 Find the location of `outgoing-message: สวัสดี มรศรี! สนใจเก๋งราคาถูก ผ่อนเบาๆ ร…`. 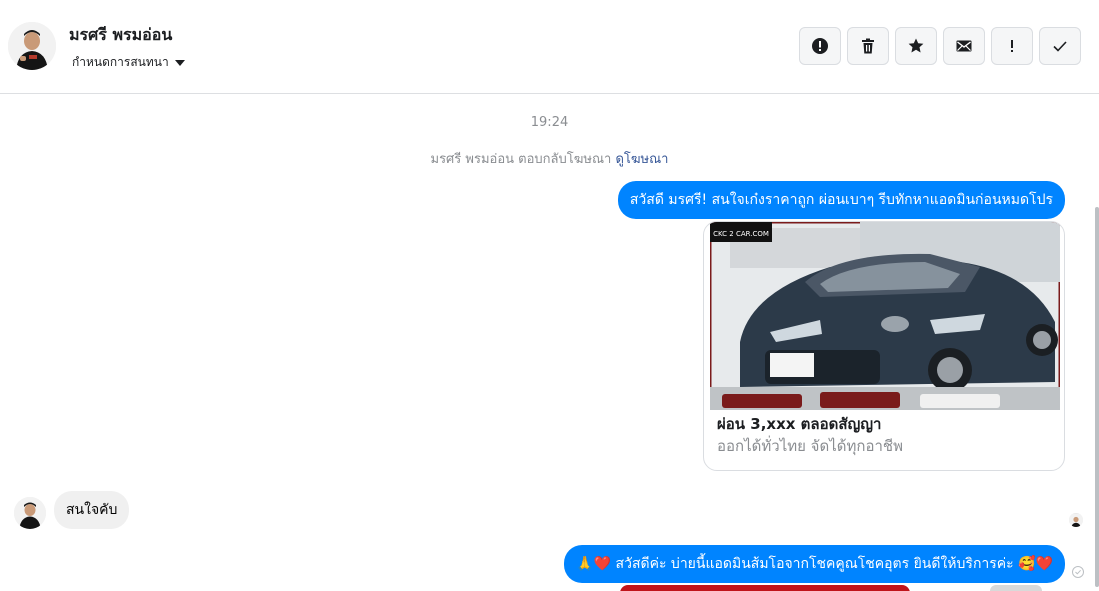

outgoing-message: สวัสดี มรศรี! สนใจเก๋งราคาถูก ผ่อนเบาๆ ร… is located at coordinates (841, 200).